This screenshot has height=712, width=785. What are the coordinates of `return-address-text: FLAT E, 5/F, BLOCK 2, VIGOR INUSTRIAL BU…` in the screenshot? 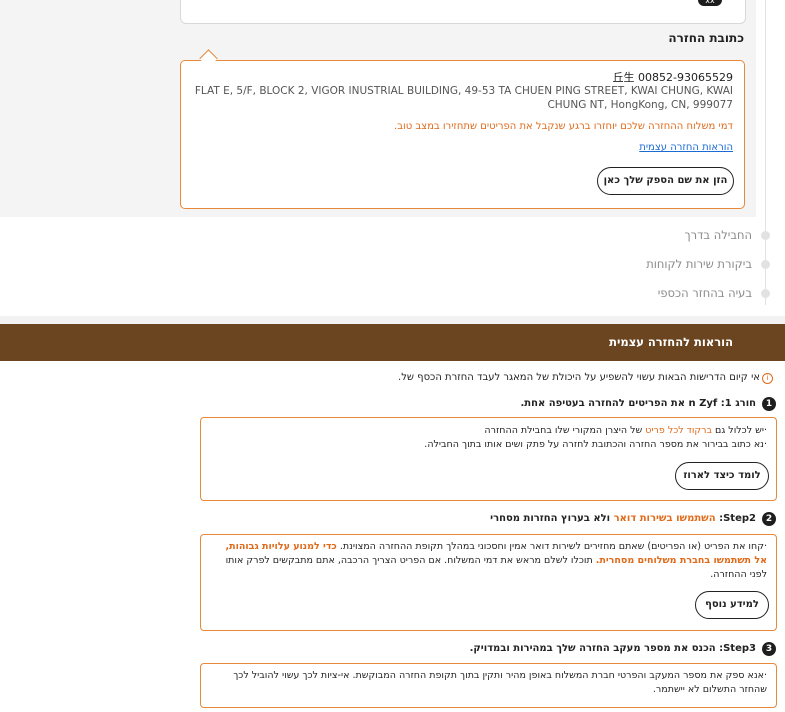 It's located at (463, 98).